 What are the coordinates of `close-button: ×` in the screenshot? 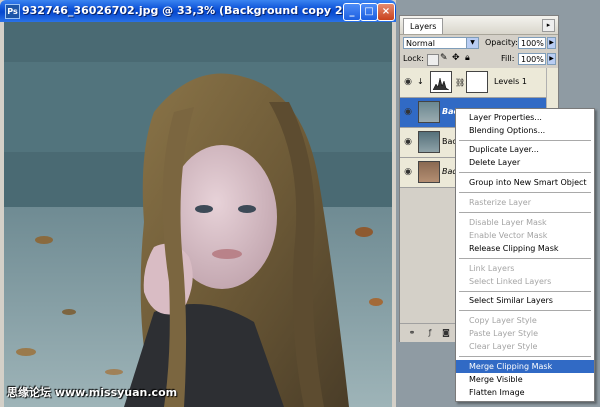 It's located at (386, 12).